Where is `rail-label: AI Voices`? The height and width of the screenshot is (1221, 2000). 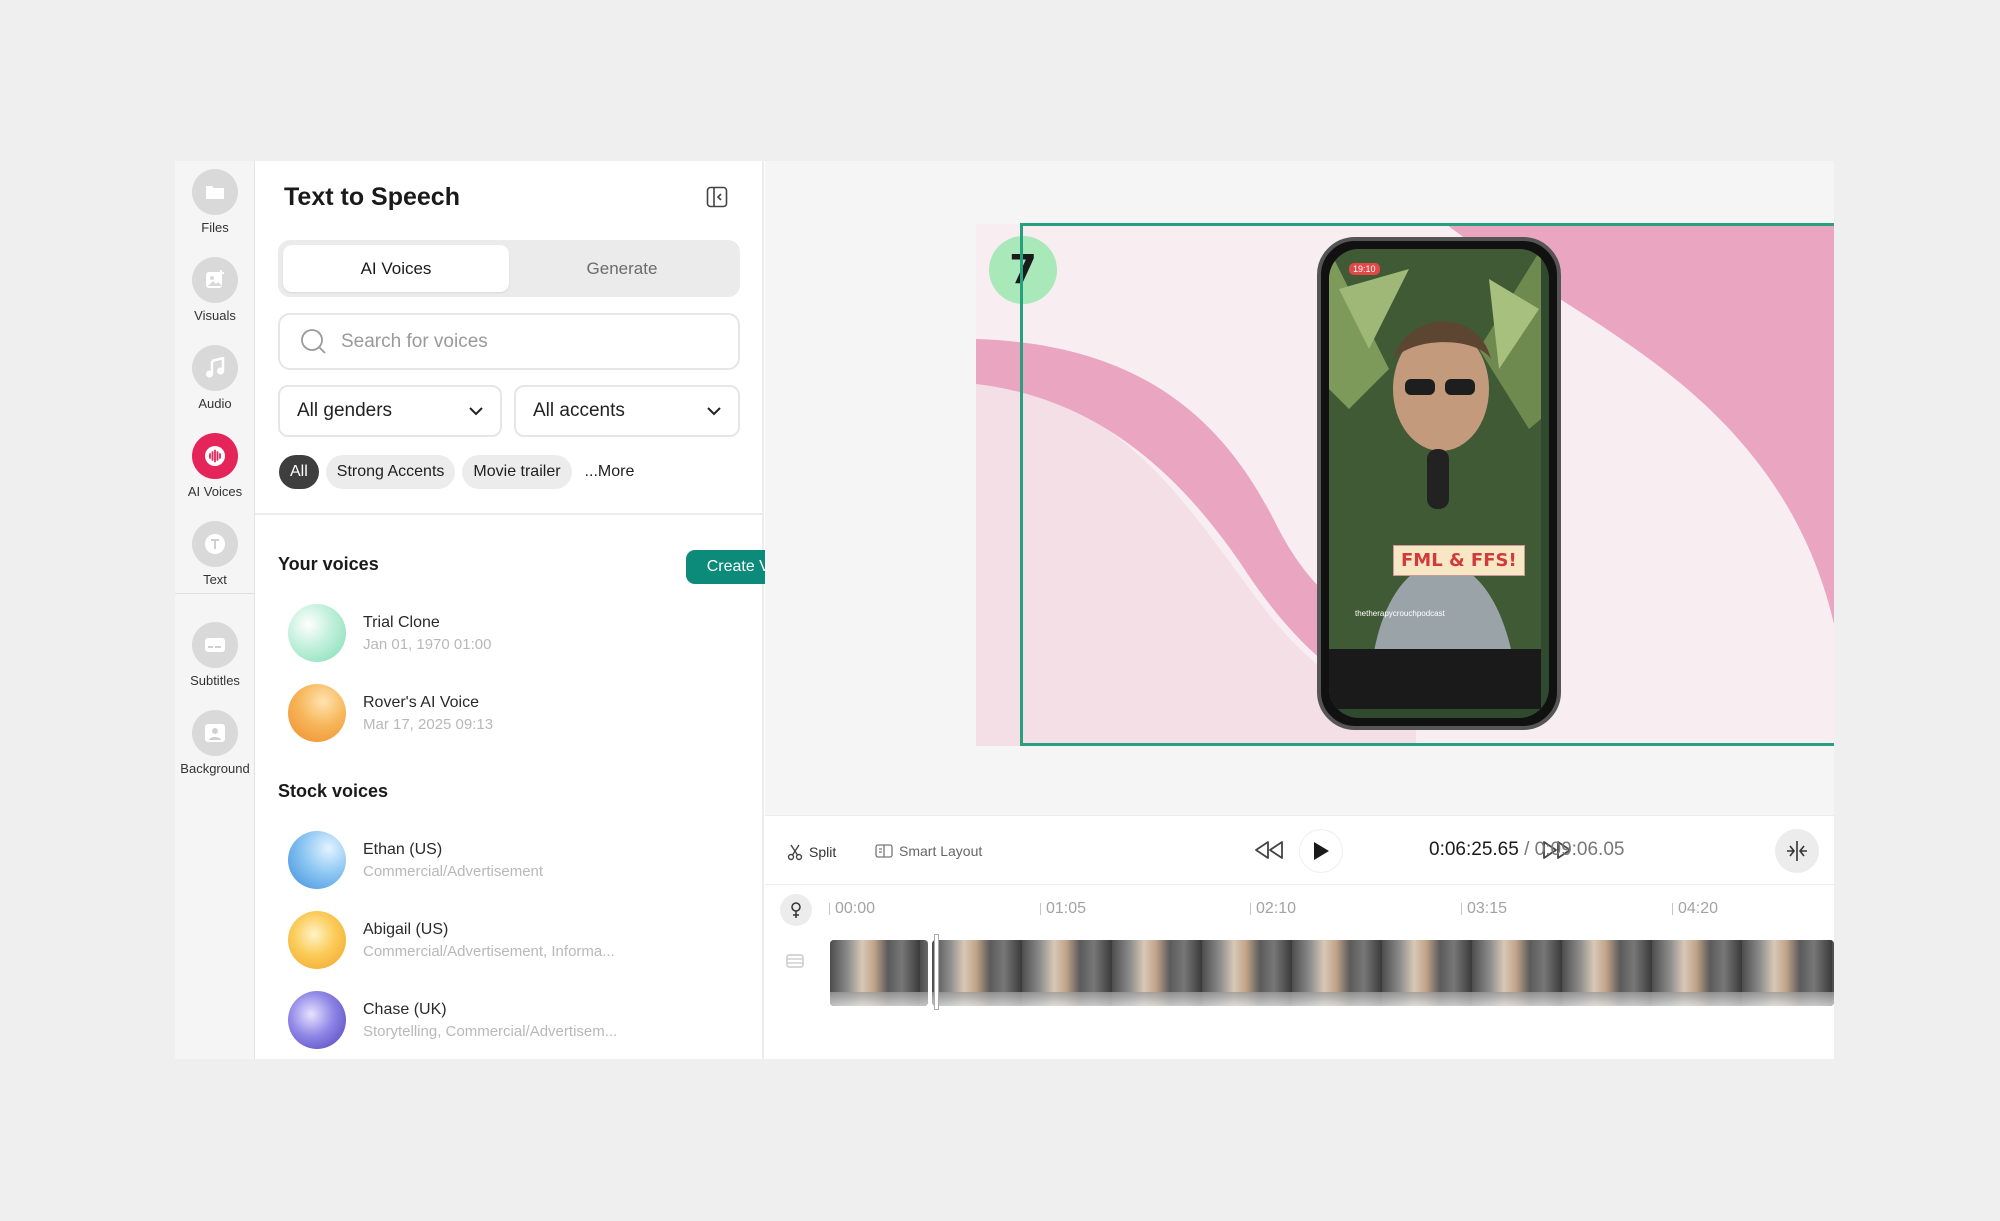 rail-label: AI Voices is located at coordinates (215, 491).